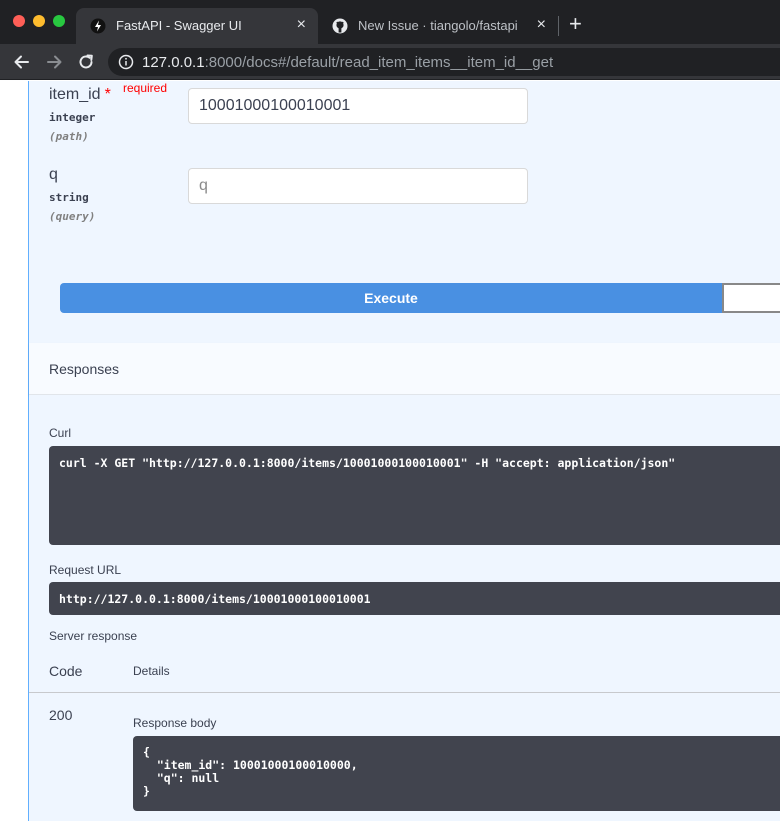 The width and height of the screenshot is (780, 821). I want to click on url-host: 127.0.0.1, so click(173, 62).